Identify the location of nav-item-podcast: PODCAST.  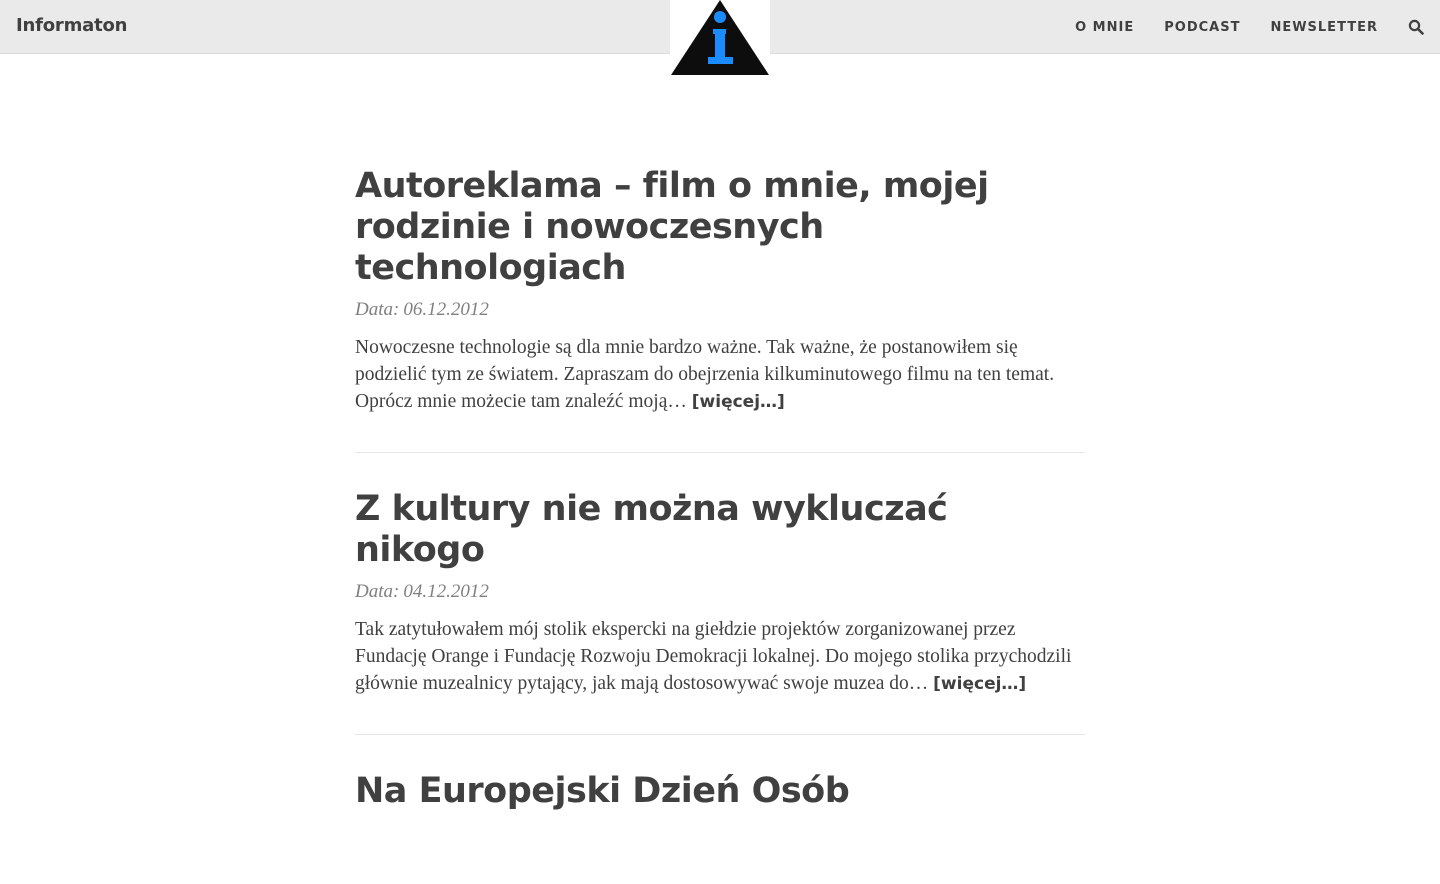
(1202, 27).